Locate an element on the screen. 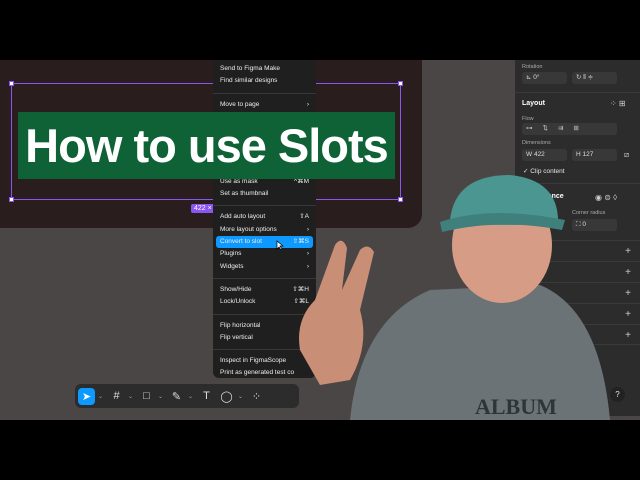  comment-tool-icon: ◯ is located at coordinates (226, 396).